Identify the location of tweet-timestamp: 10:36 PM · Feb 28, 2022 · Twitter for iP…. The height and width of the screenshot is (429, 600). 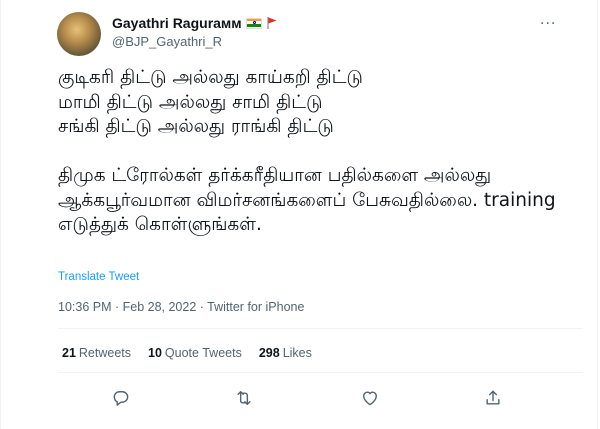
(181, 307).